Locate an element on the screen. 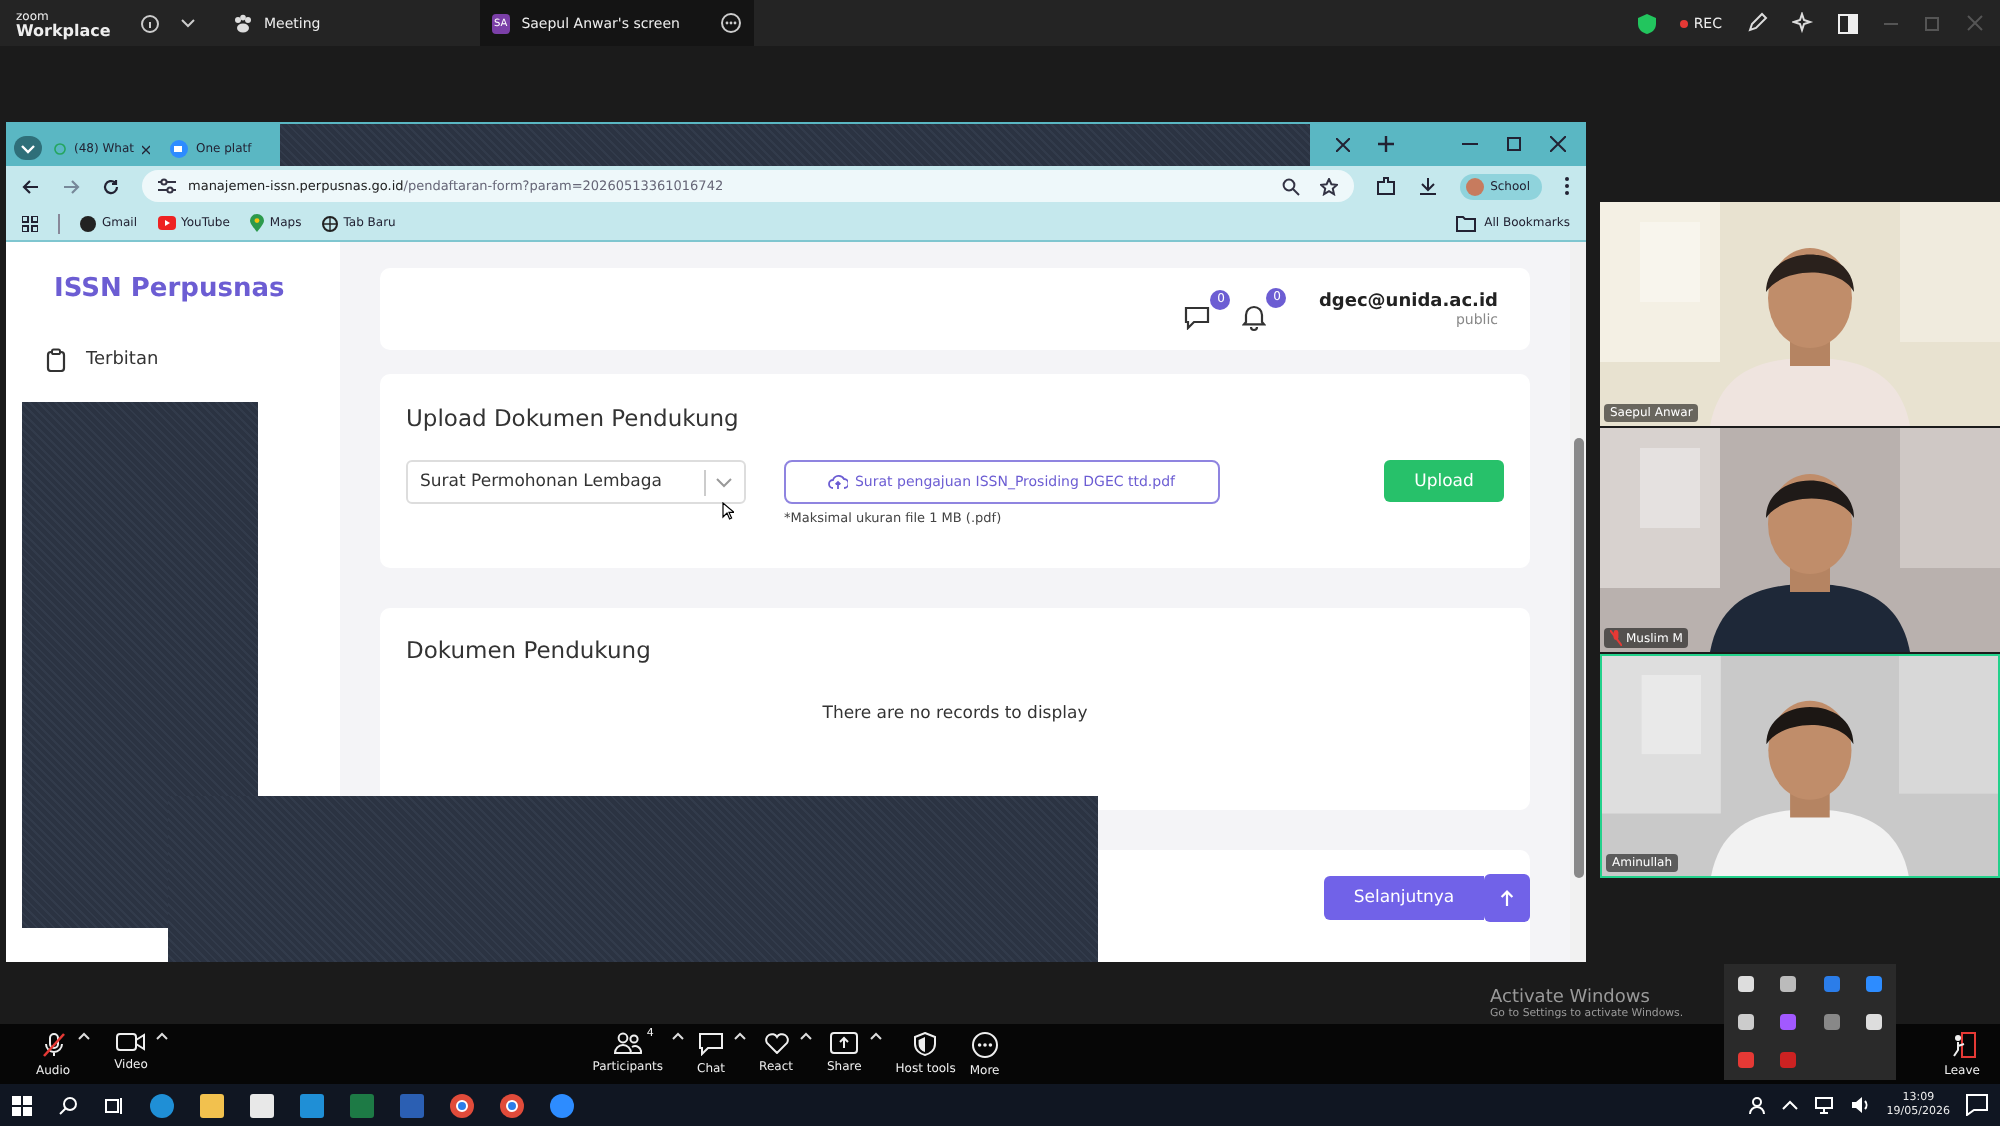  paw-icon is located at coordinates (243, 23).